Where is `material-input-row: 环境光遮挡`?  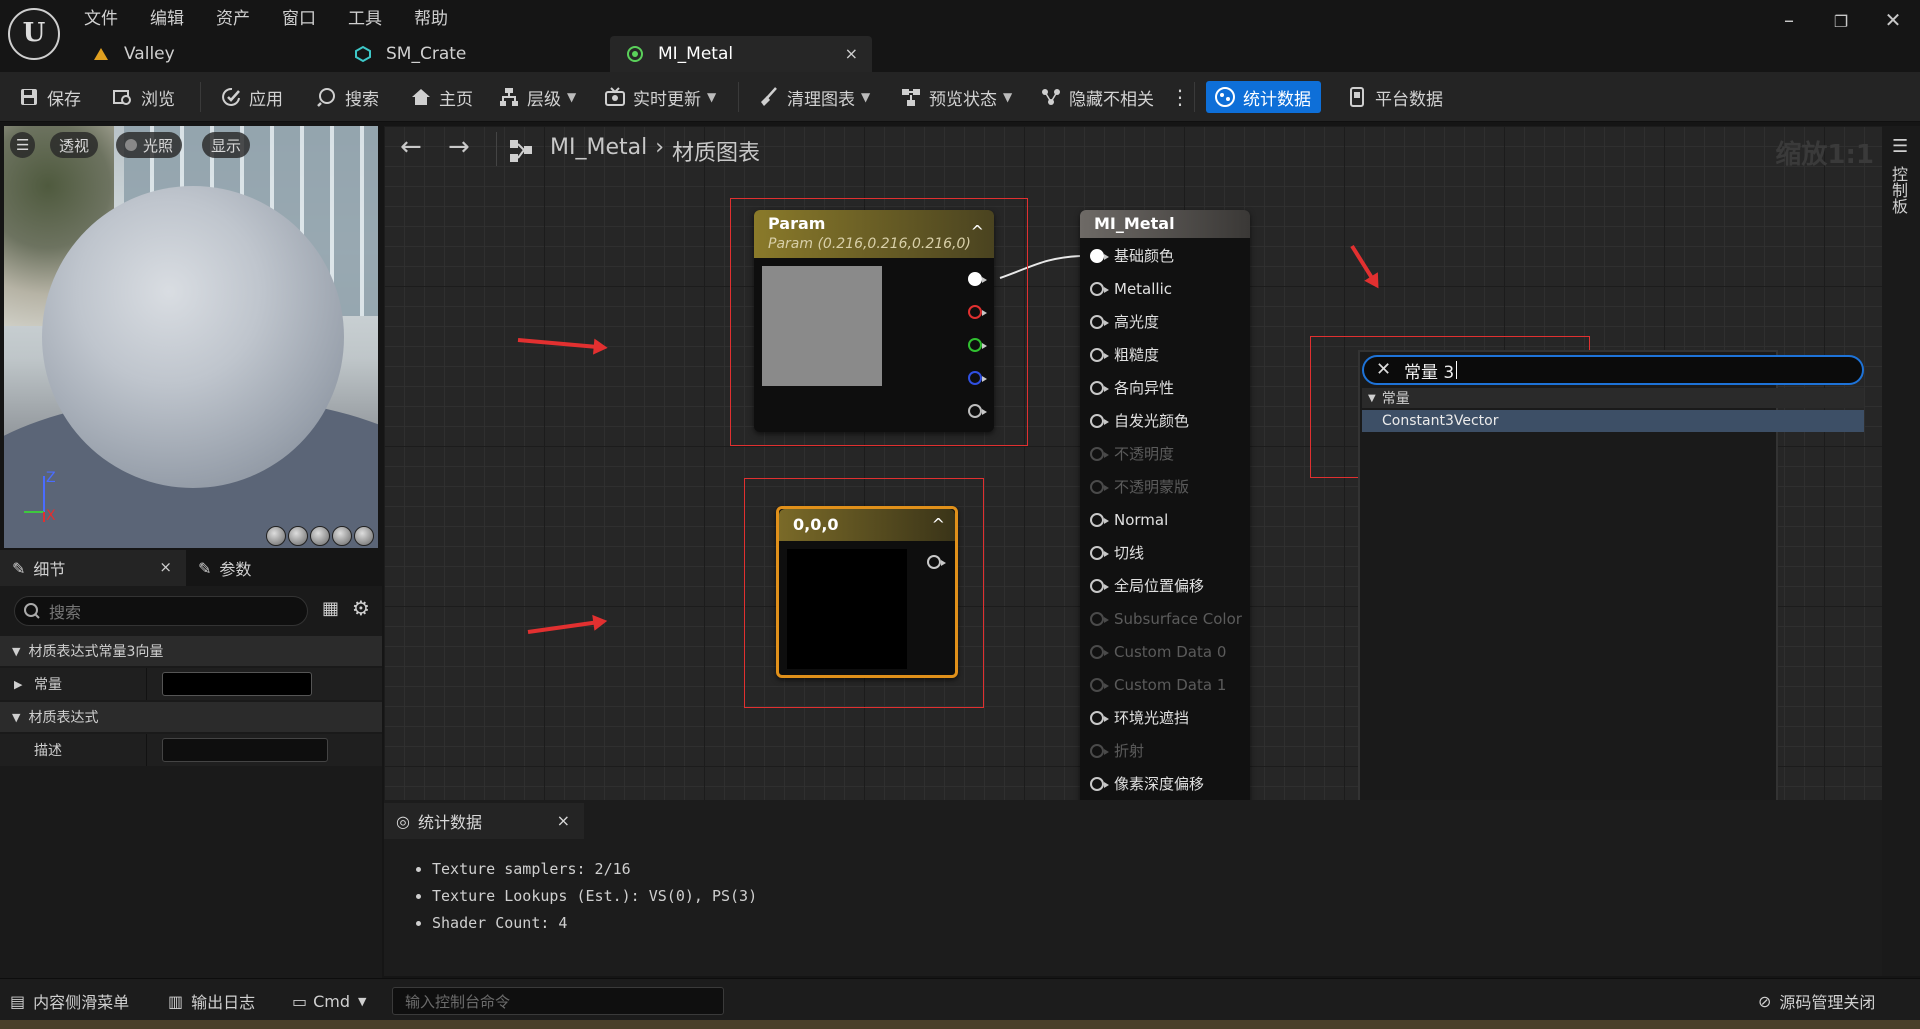 material-input-row: 环境光遮挡 is located at coordinates (1139, 717).